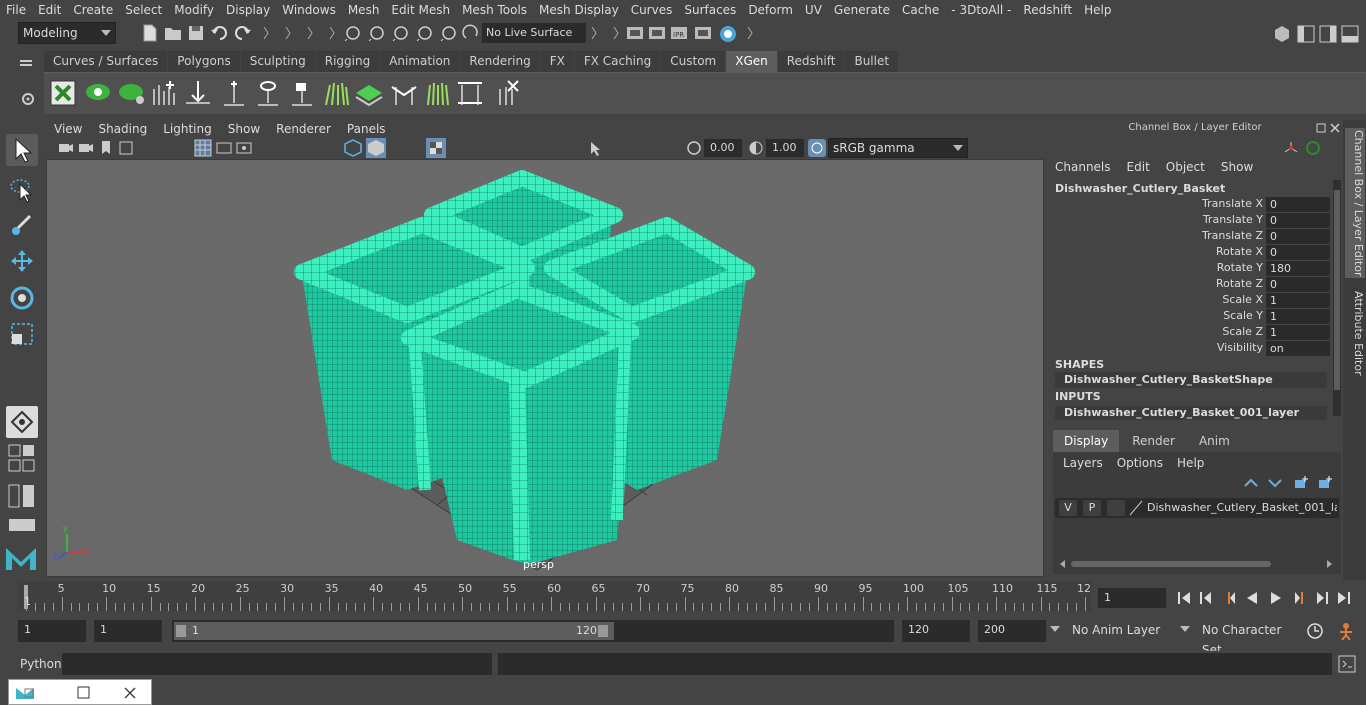 The width and height of the screenshot is (1366, 705). What do you see at coordinates (1276, 598) in the screenshot?
I see `play-forward-icon` at bounding box center [1276, 598].